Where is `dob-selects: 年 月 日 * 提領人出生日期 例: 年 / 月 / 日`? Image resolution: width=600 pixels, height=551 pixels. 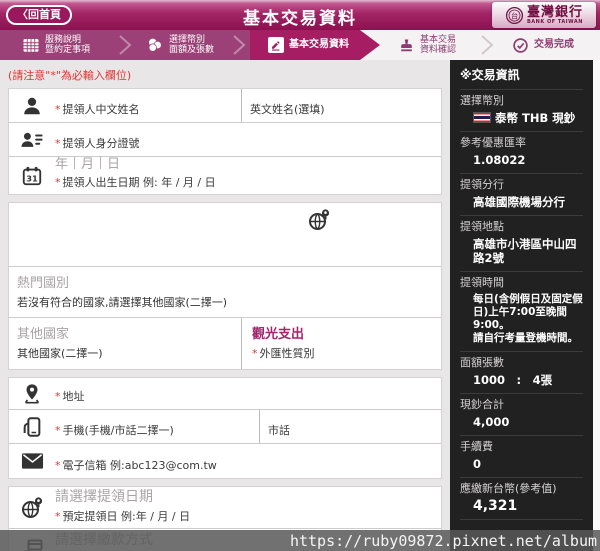 dob-selects: 年 月 日 * 提領人出生日期 例: 年 / 月 / 日 is located at coordinates (248, 175).